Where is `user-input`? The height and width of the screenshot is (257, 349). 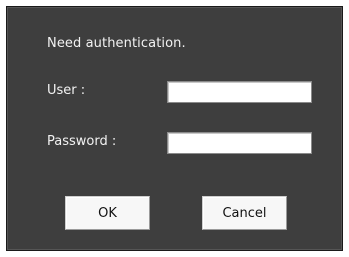 user-input is located at coordinates (239, 92).